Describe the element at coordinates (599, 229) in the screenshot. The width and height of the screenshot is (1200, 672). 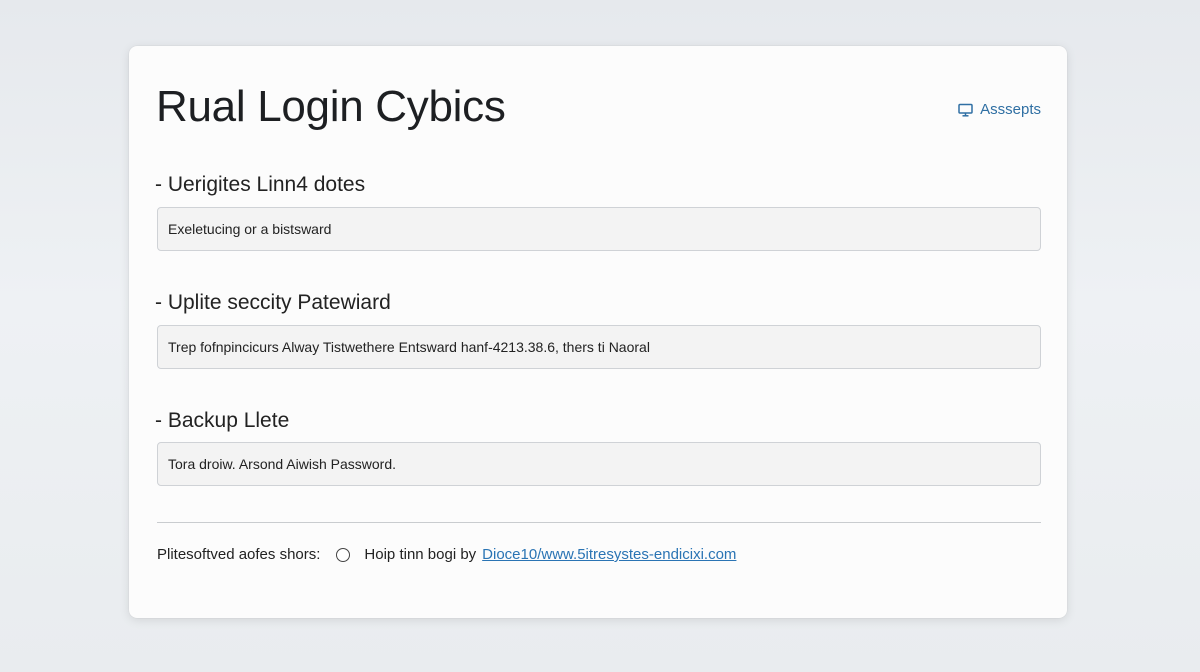
I see `field-1-input` at that location.